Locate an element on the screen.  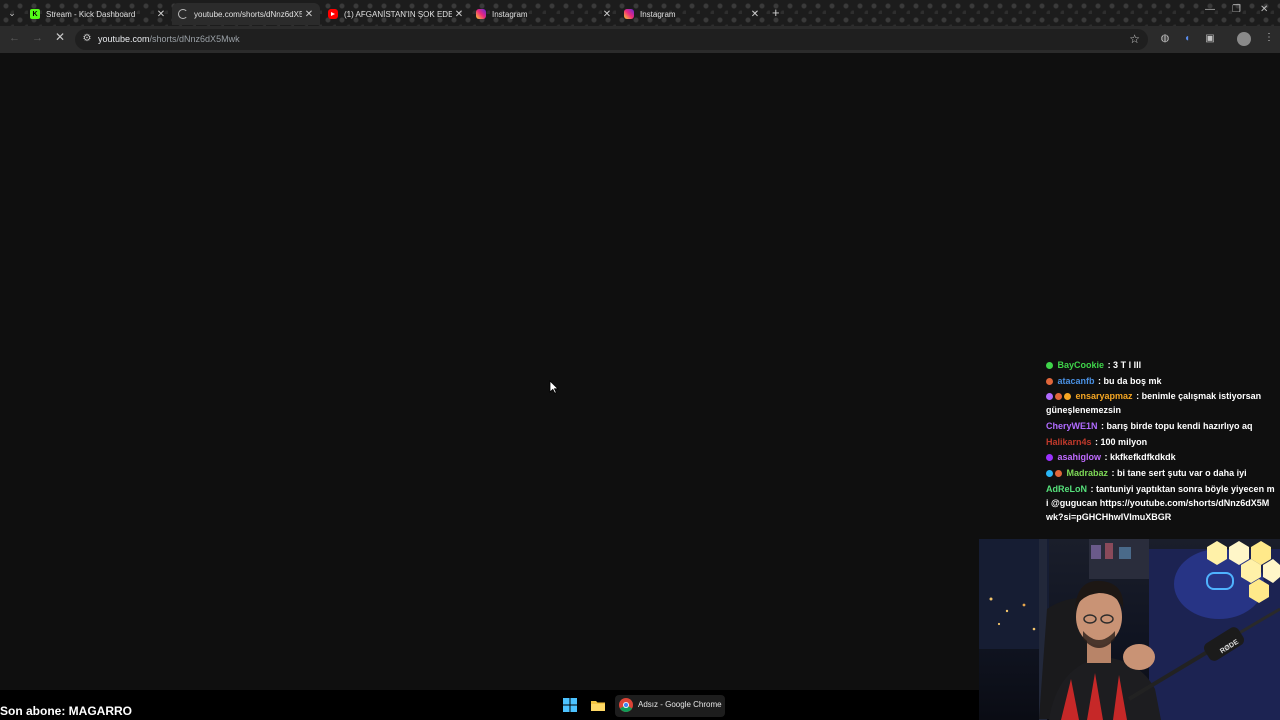
chat-message: asahiglow : kkfkefkdfkdkdk is located at coordinates (1161, 457).